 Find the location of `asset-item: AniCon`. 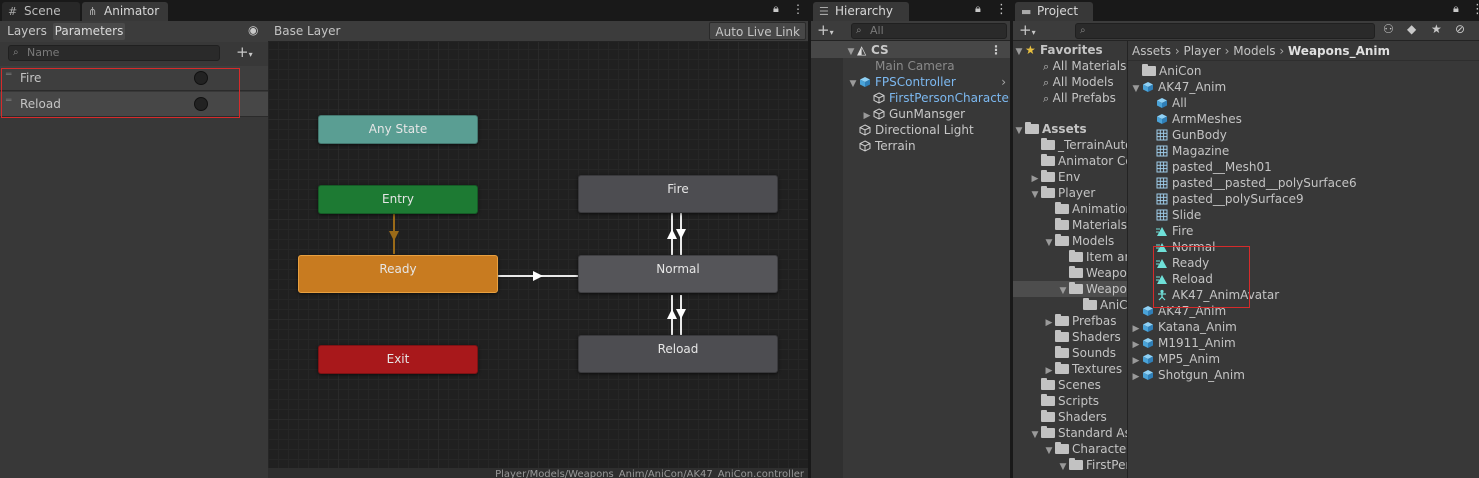

asset-item: AniCon is located at coordinates (1303, 71).